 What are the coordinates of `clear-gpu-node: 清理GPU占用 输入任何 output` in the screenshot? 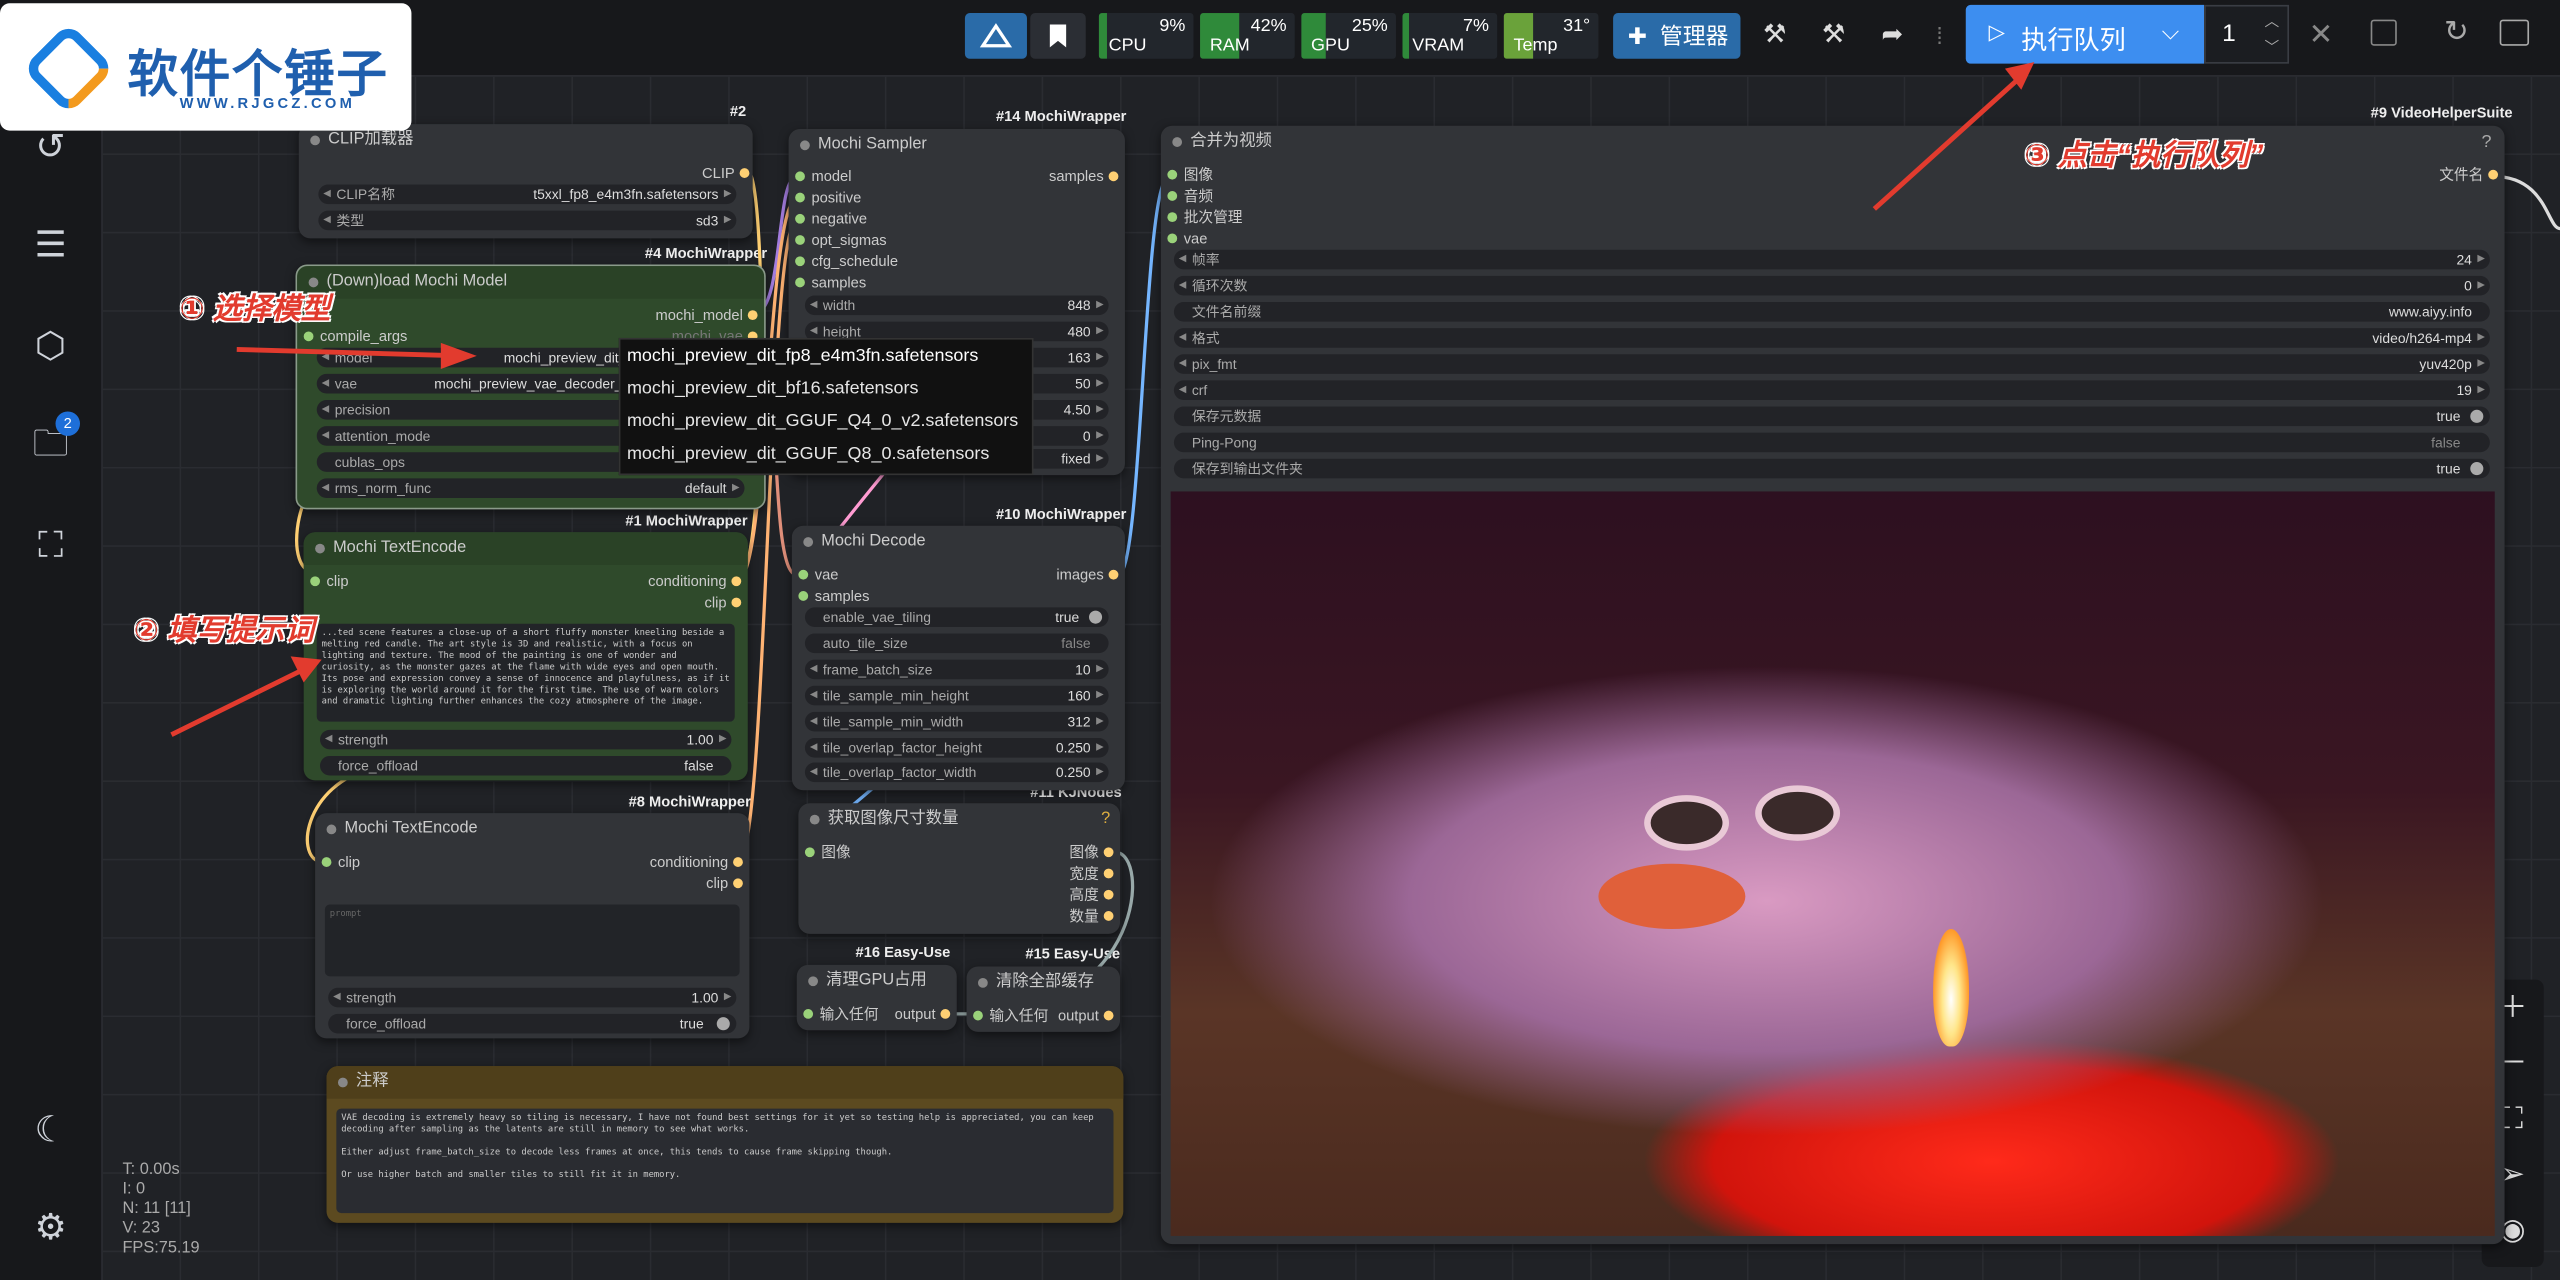 It's located at (876, 997).